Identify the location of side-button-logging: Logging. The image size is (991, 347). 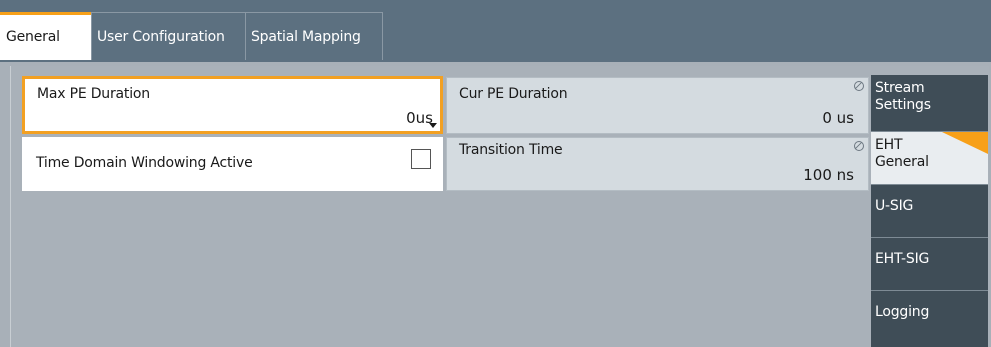
(929, 319).